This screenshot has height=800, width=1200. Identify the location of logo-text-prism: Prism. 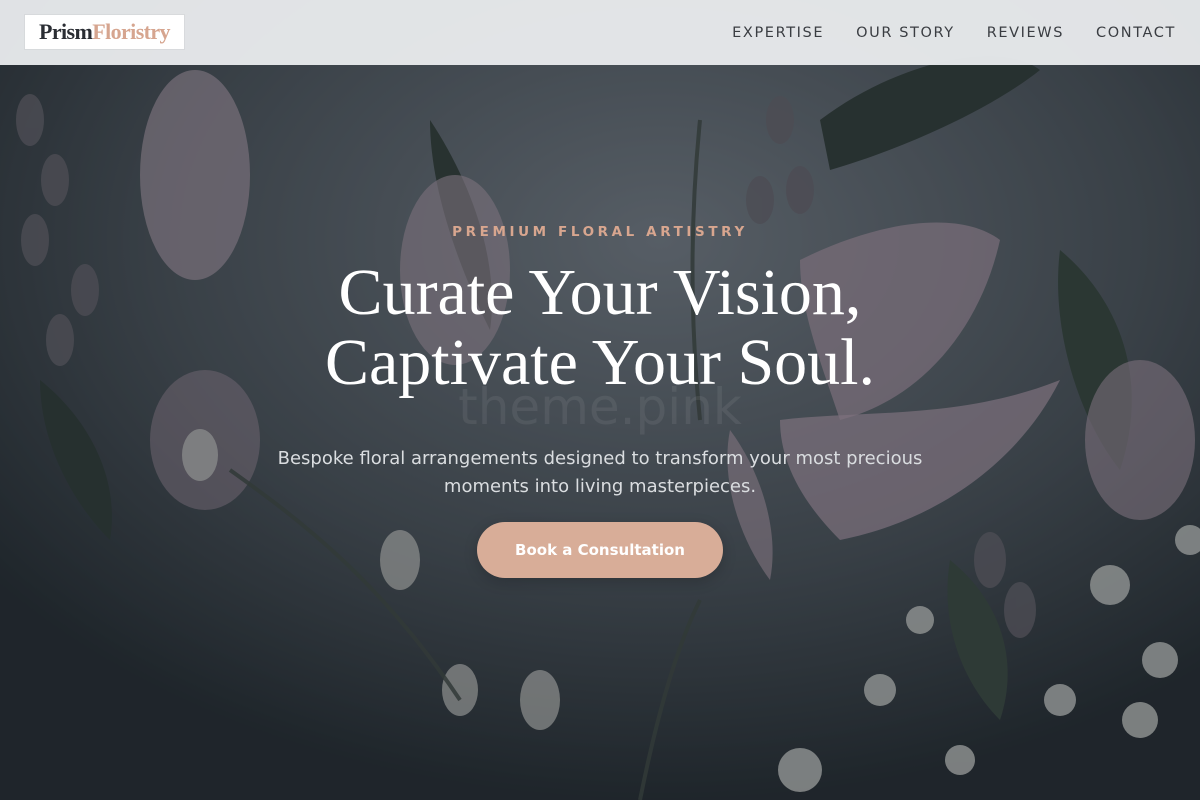
(66, 31).